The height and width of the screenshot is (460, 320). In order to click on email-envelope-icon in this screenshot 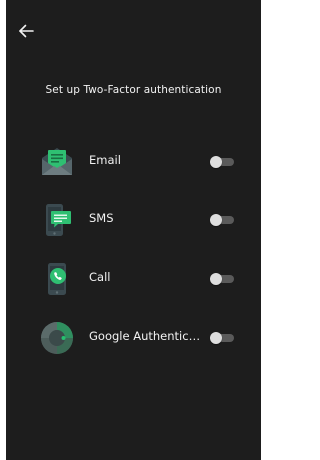, I will do `click(57, 162)`.